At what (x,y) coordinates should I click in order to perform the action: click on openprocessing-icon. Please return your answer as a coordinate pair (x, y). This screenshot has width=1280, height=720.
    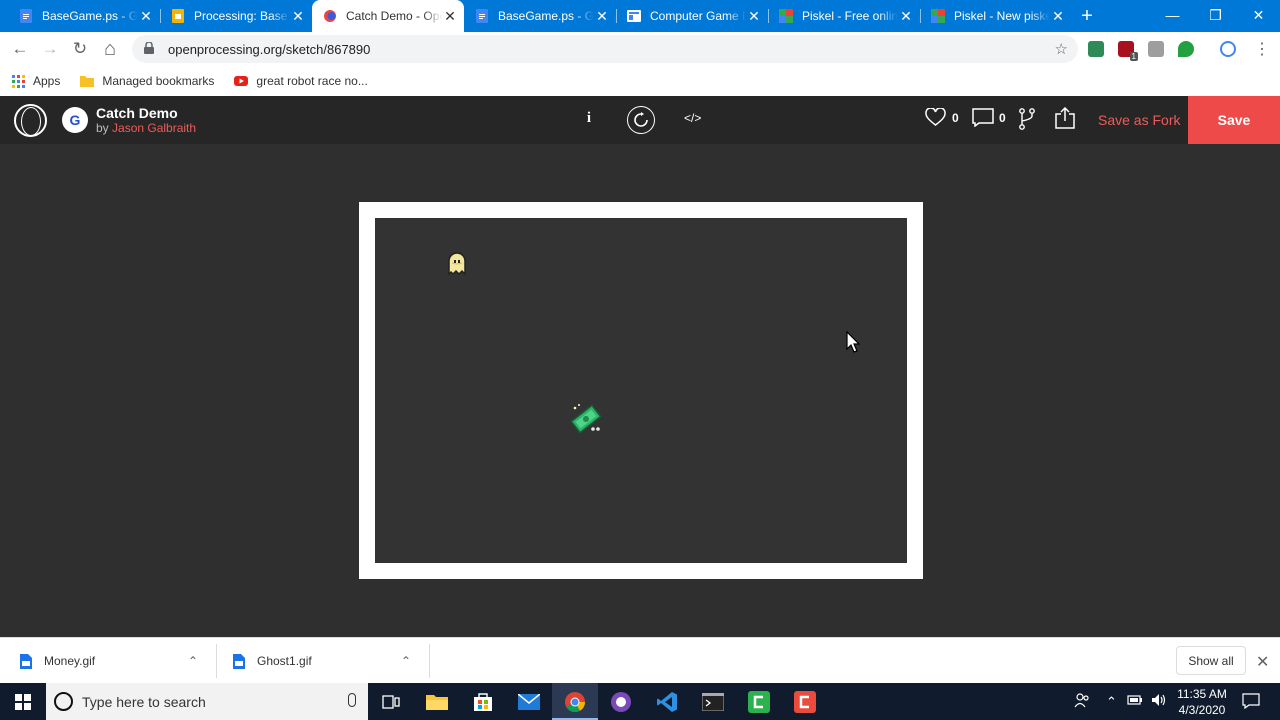
    Looking at the image, I should click on (330, 16).